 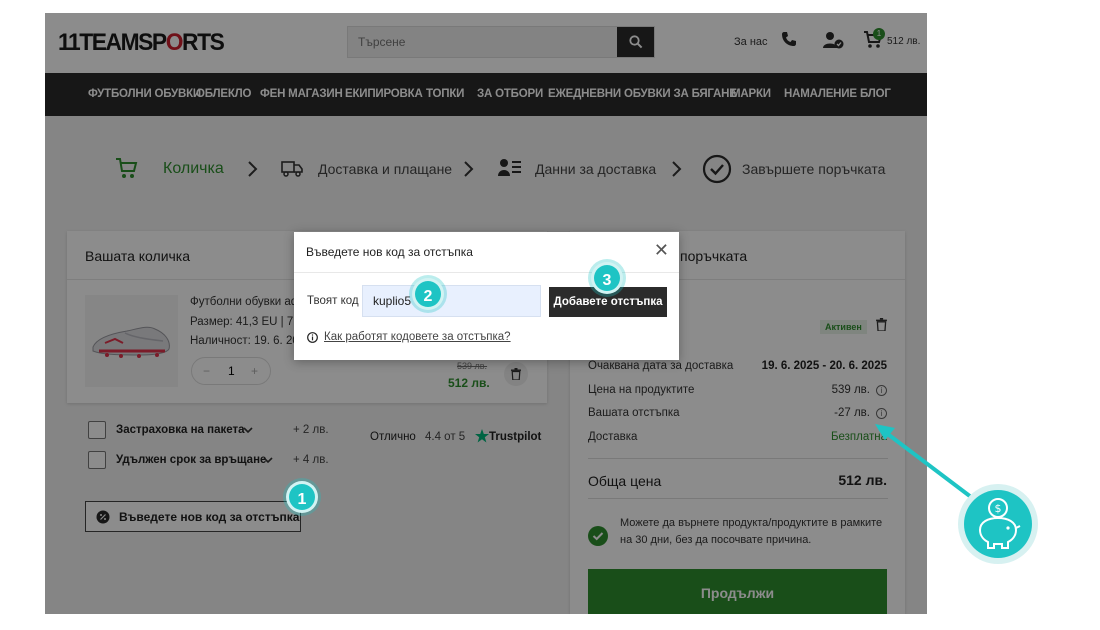 What do you see at coordinates (926, 463) in the screenshot?
I see `annotation-arrow` at bounding box center [926, 463].